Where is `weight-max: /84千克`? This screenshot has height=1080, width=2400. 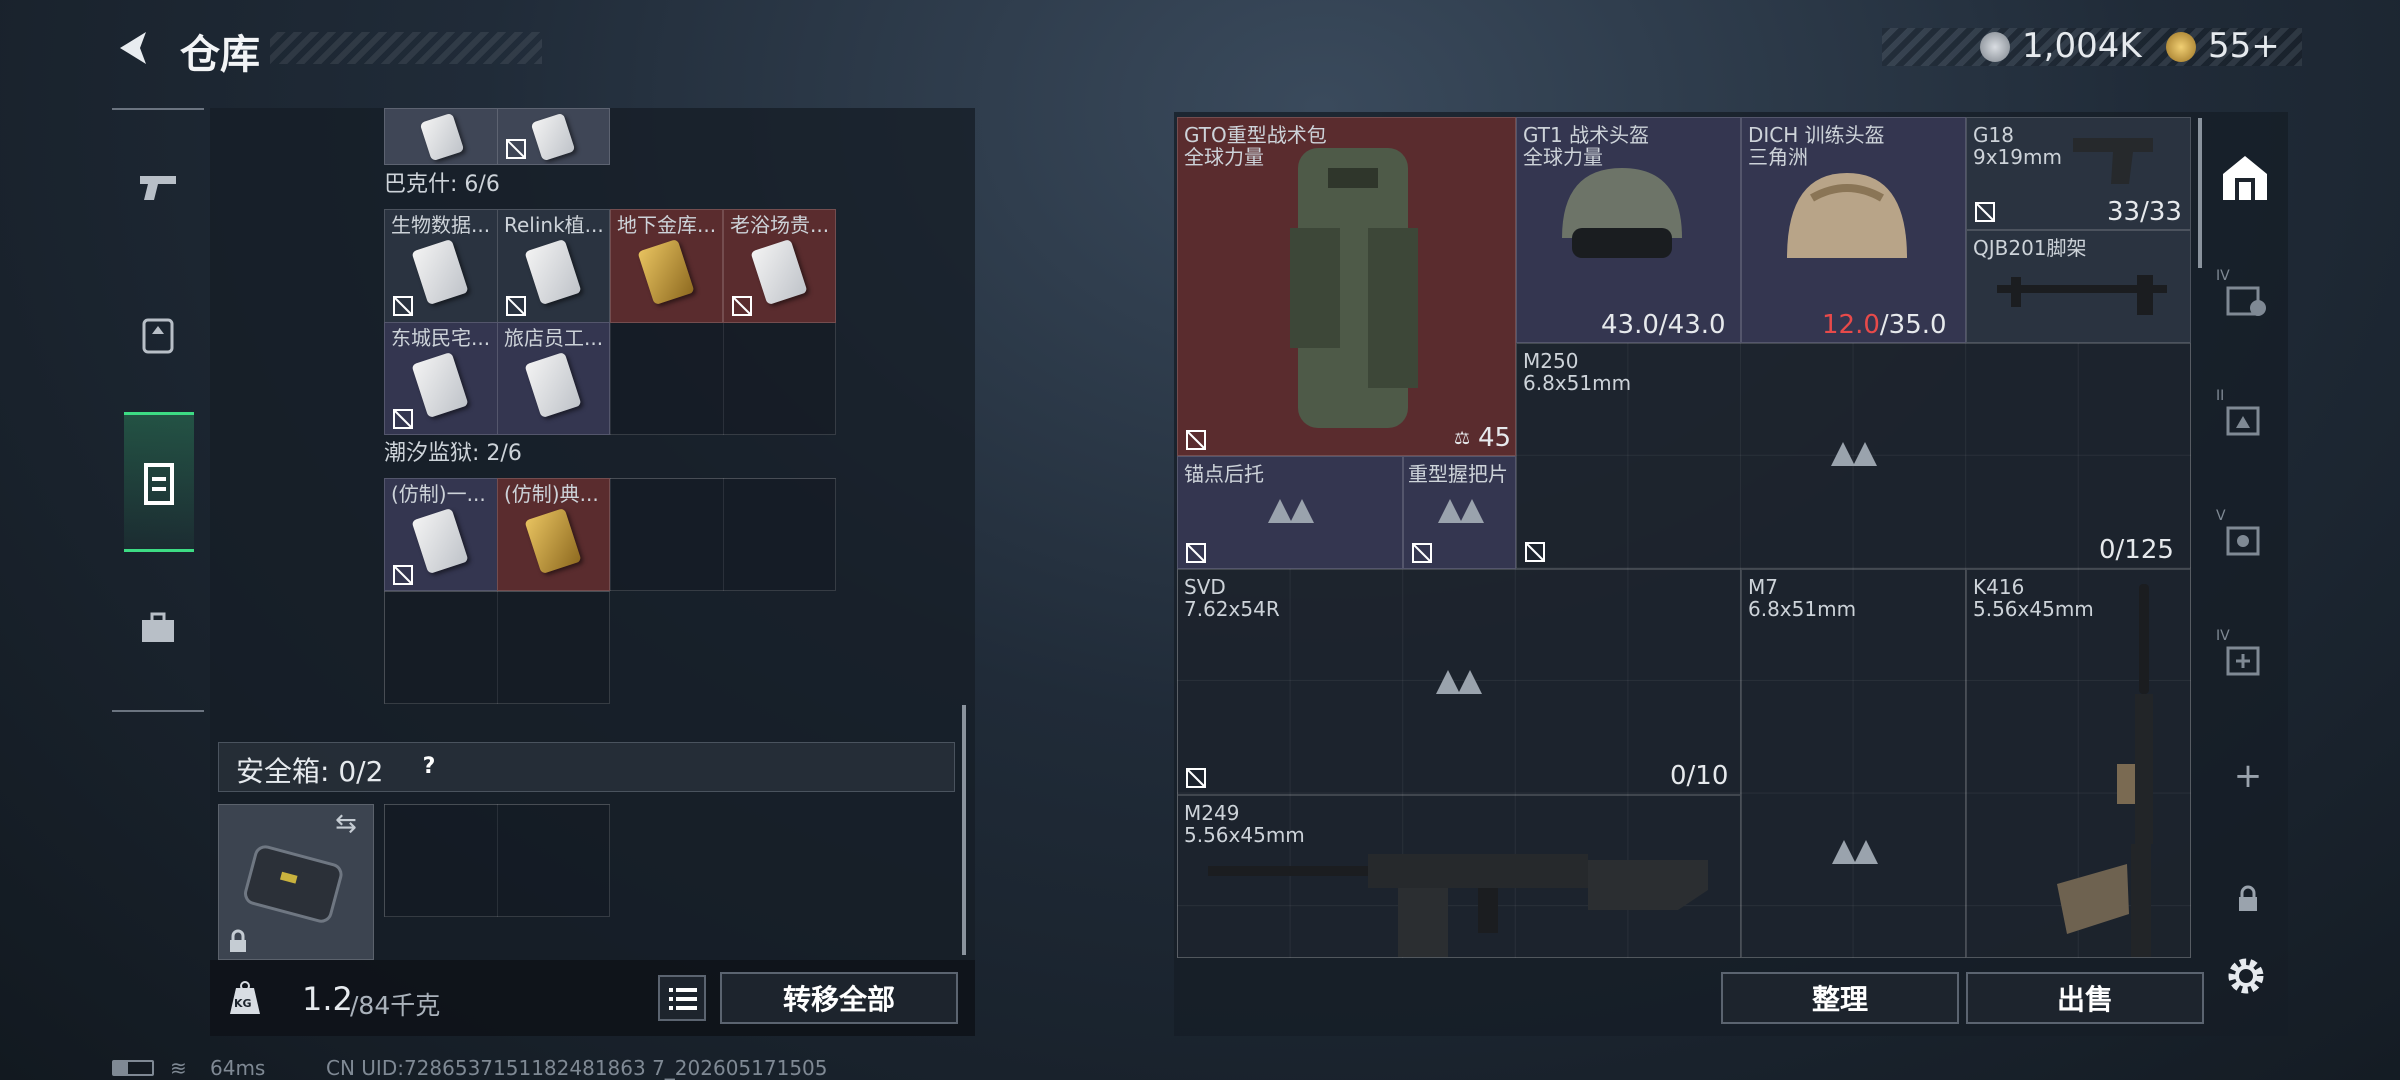
weight-max: /84千克 is located at coordinates (395, 1005).